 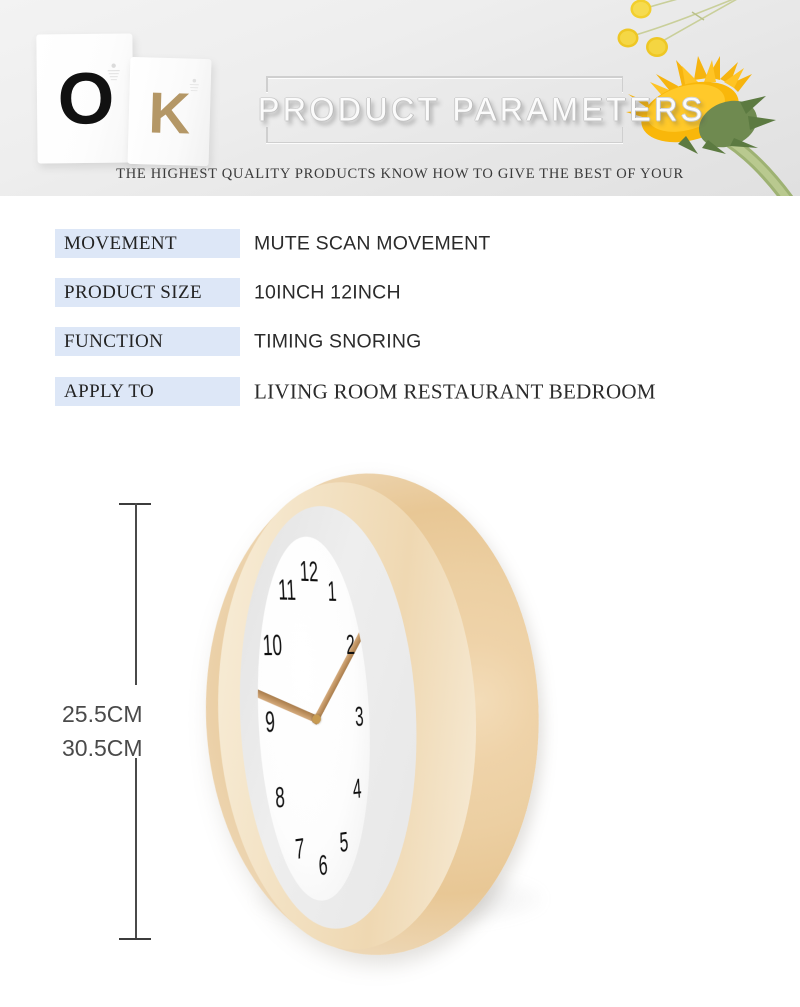 What do you see at coordinates (338, 341) in the screenshot?
I see `spec-value-text: TIMING SNORING` at bounding box center [338, 341].